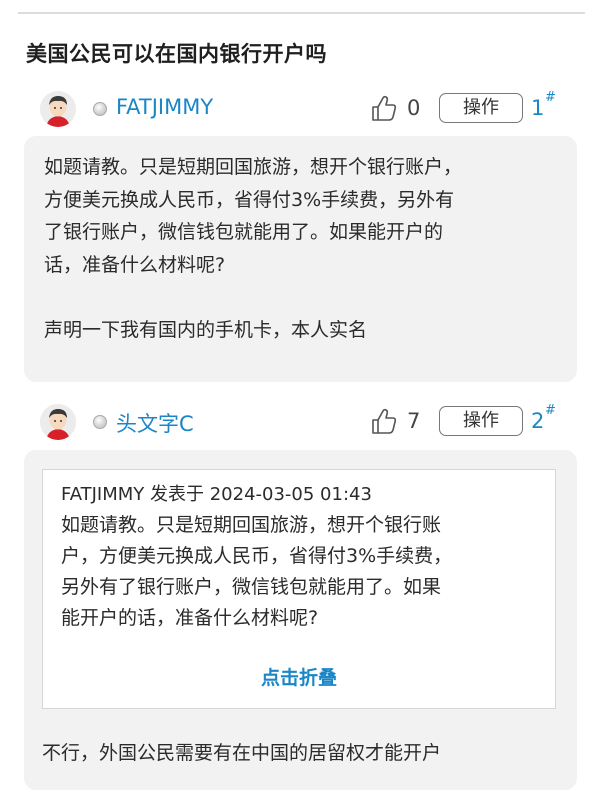  What do you see at coordinates (176, 54) in the screenshot?
I see `thread-title: 美国公民可以在国内银行开户吗` at bounding box center [176, 54].